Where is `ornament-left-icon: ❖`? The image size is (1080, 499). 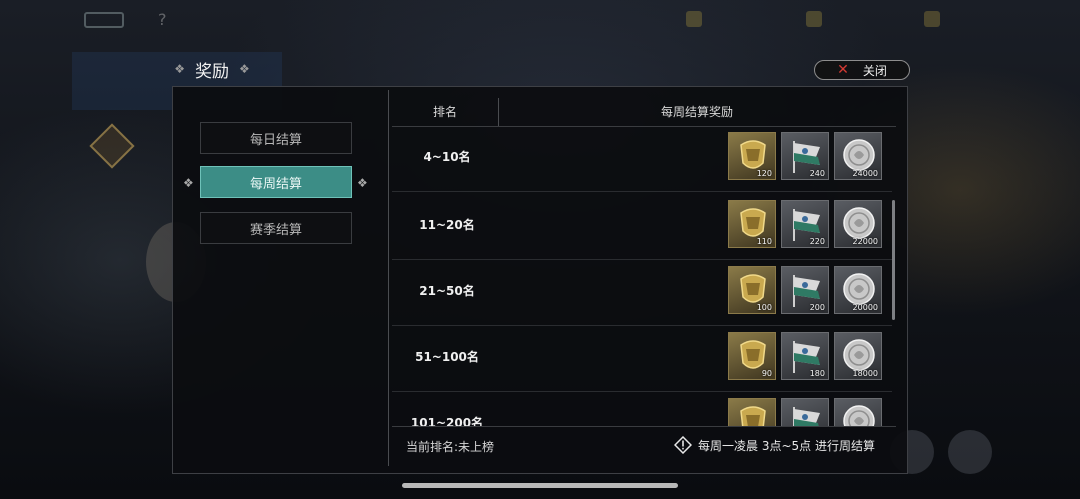 ornament-left-icon: ❖ is located at coordinates (179, 69).